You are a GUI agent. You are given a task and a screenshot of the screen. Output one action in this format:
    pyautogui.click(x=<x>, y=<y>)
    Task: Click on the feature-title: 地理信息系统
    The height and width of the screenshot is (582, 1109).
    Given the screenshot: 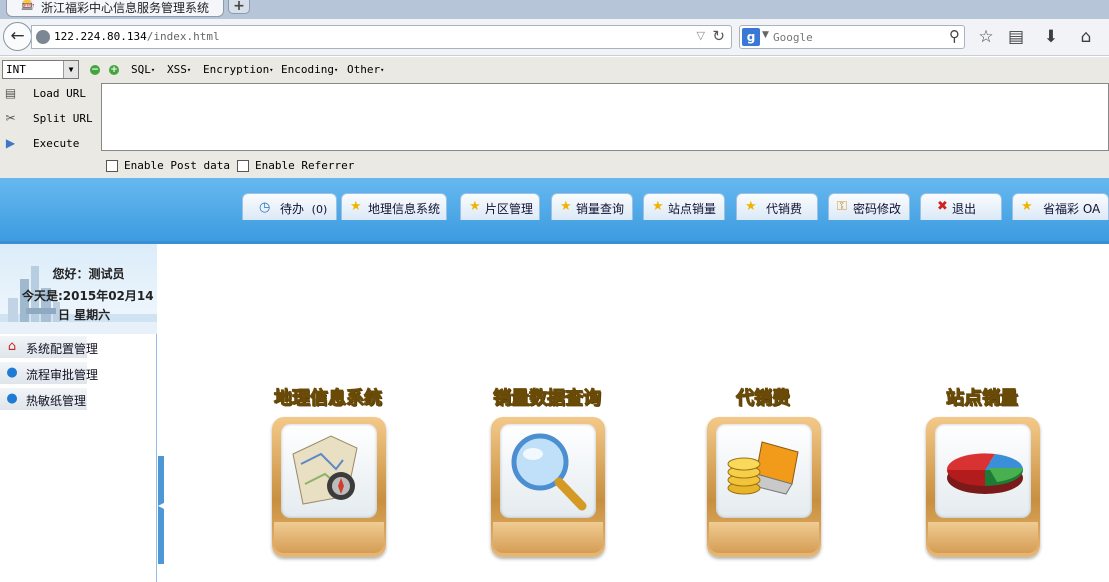 What is the action you would take?
    pyautogui.click(x=328, y=399)
    